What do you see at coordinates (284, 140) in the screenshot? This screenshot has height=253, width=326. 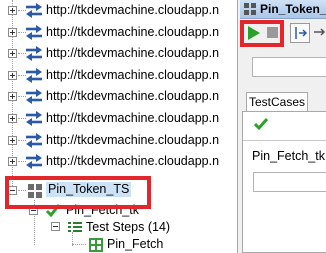 I see `divider` at bounding box center [284, 140].